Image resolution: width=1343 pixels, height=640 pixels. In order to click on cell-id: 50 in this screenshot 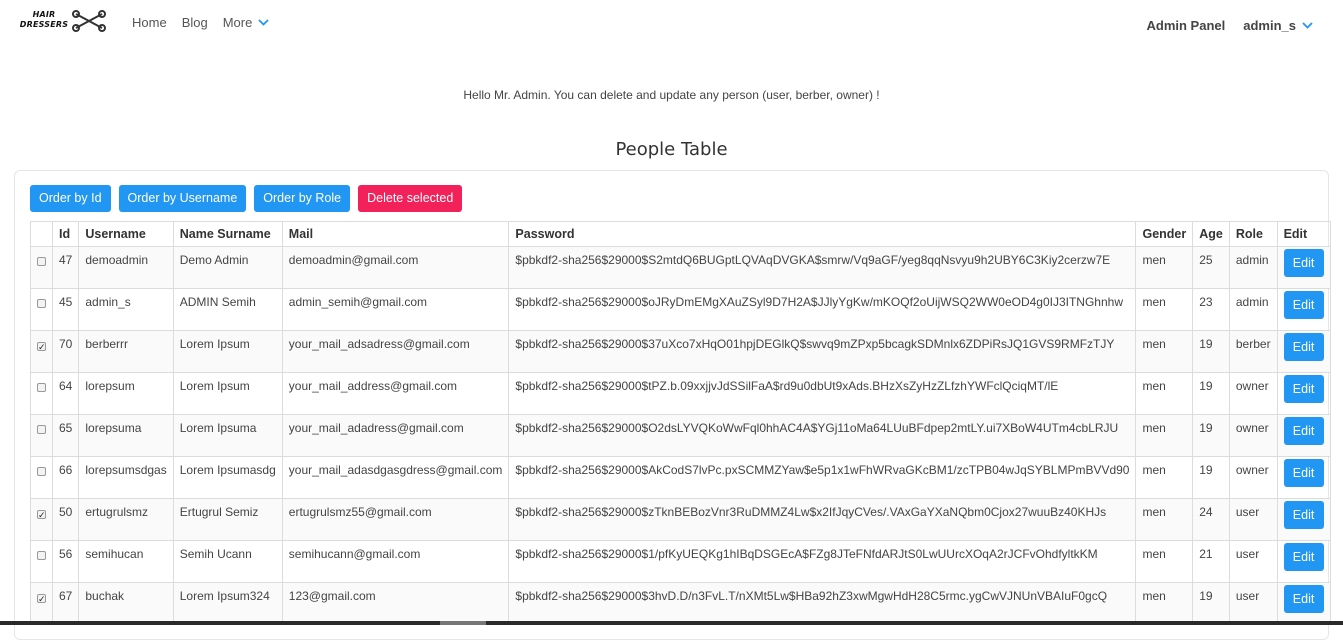, I will do `click(65, 519)`.